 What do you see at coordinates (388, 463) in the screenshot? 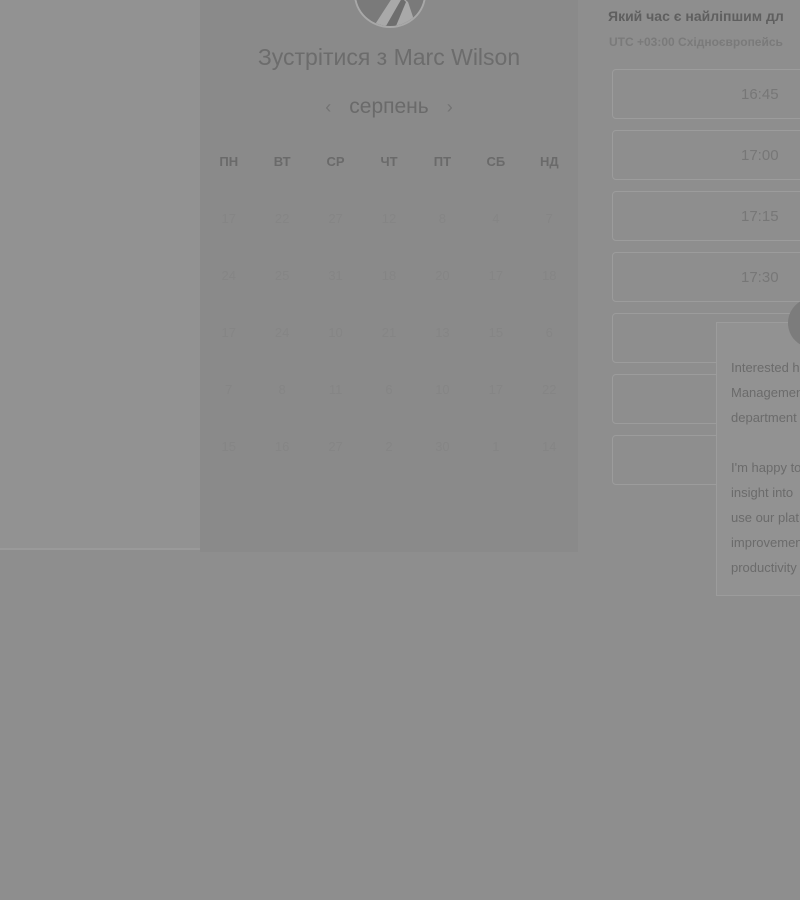
I see `calendar-day: 2` at bounding box center [388, 463].